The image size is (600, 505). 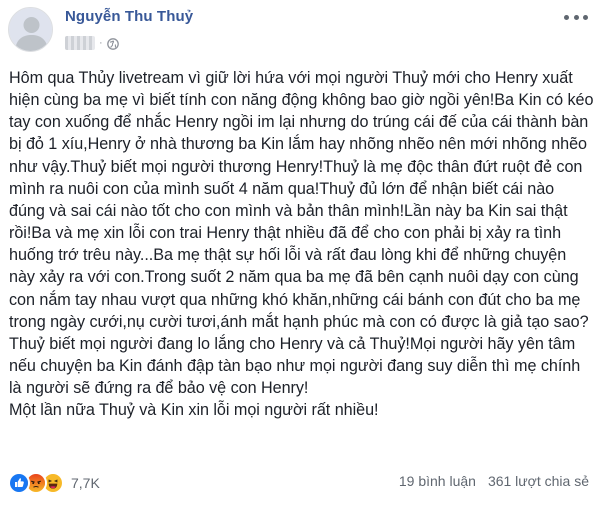 I want to click on timestamp-redacted, so click(x=80, y=43).